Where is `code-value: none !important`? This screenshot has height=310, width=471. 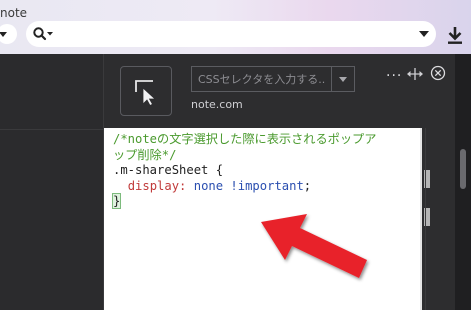 code-value: none !important is located at coordinates (248, 185).